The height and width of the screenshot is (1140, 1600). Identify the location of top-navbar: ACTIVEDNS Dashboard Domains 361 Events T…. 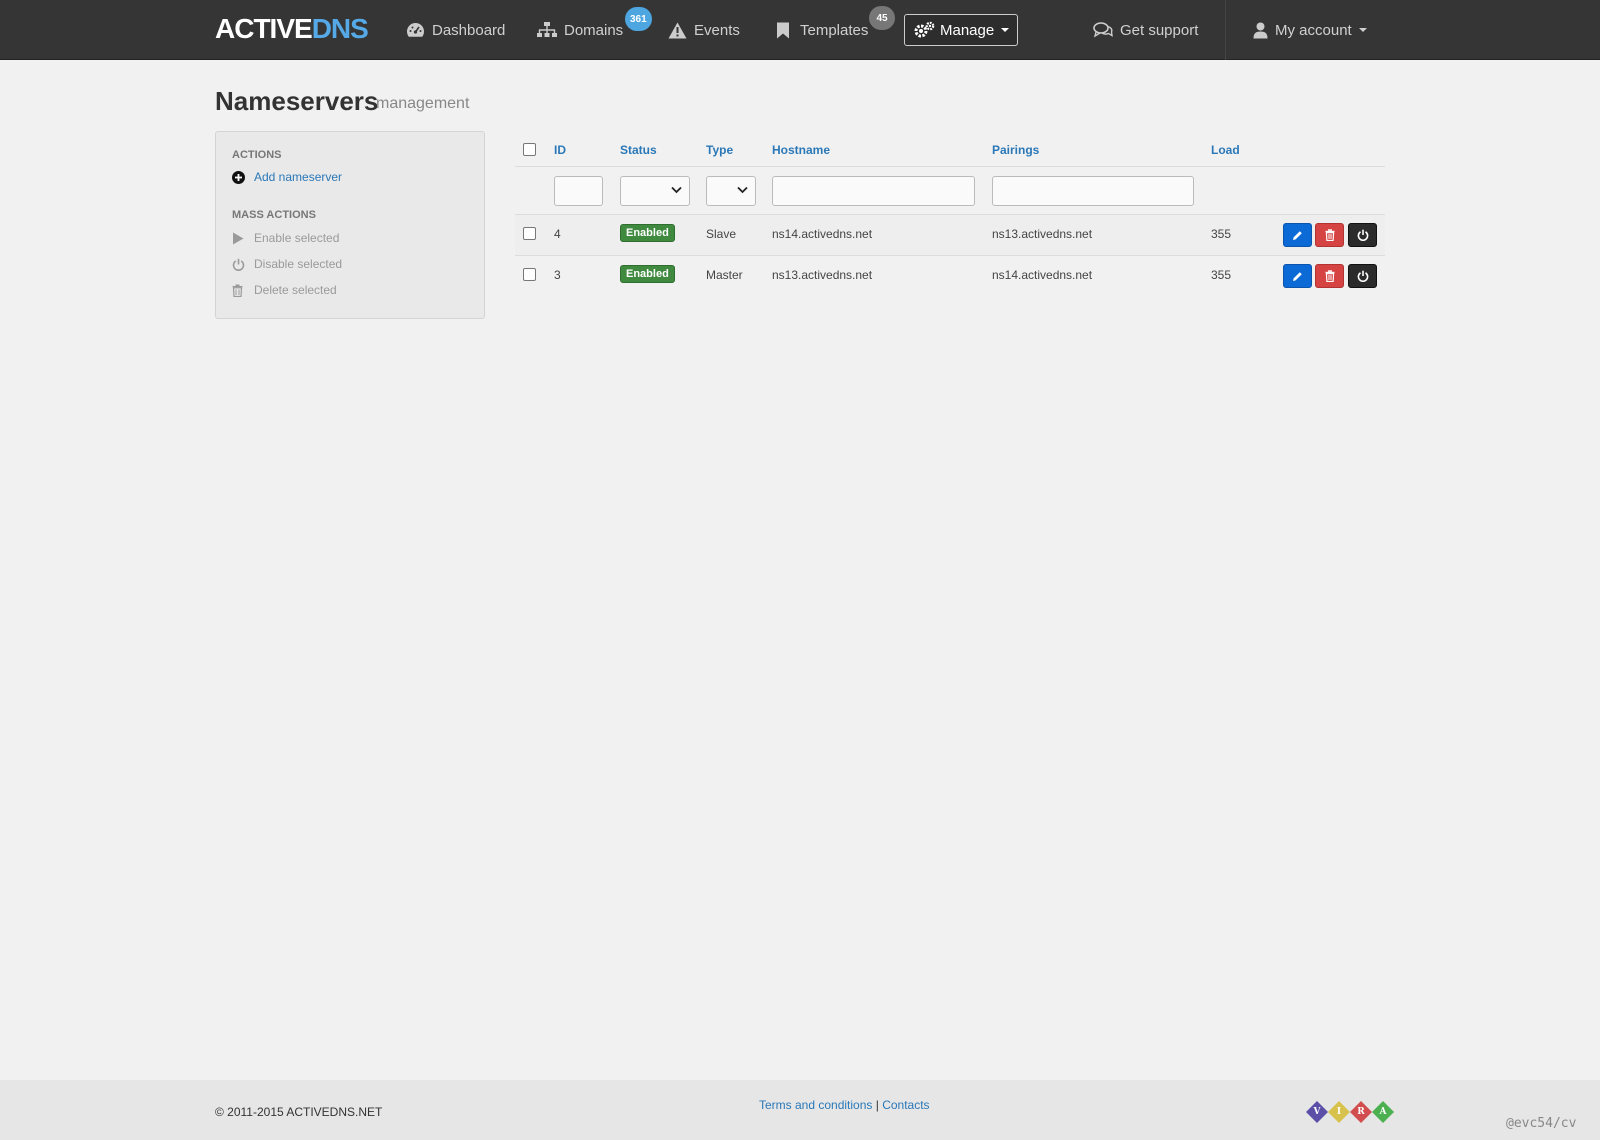
(800, 30).